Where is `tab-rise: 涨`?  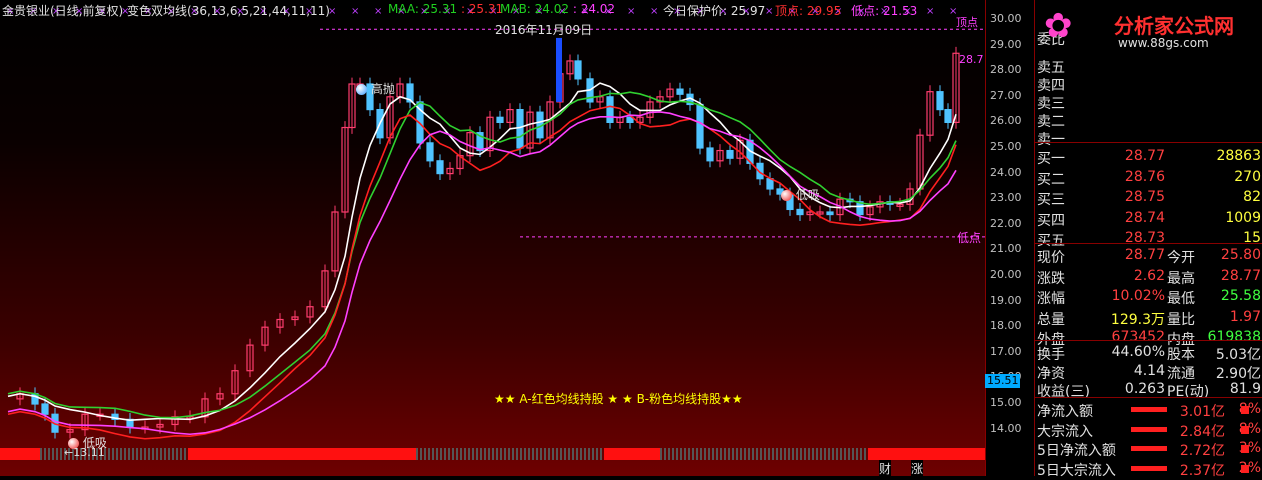 tab-rise: 涨 is located at coordinates (917, 468).